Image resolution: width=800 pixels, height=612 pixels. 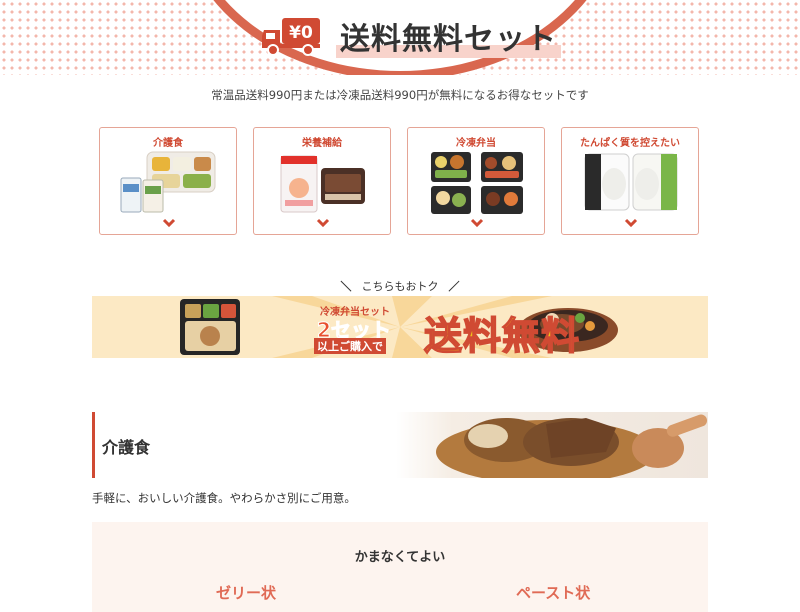 What do you see at coordinates (476, 143) in the screenshot?
I see `category-label: 冷凍弁当` at bounding box center [476, 143].